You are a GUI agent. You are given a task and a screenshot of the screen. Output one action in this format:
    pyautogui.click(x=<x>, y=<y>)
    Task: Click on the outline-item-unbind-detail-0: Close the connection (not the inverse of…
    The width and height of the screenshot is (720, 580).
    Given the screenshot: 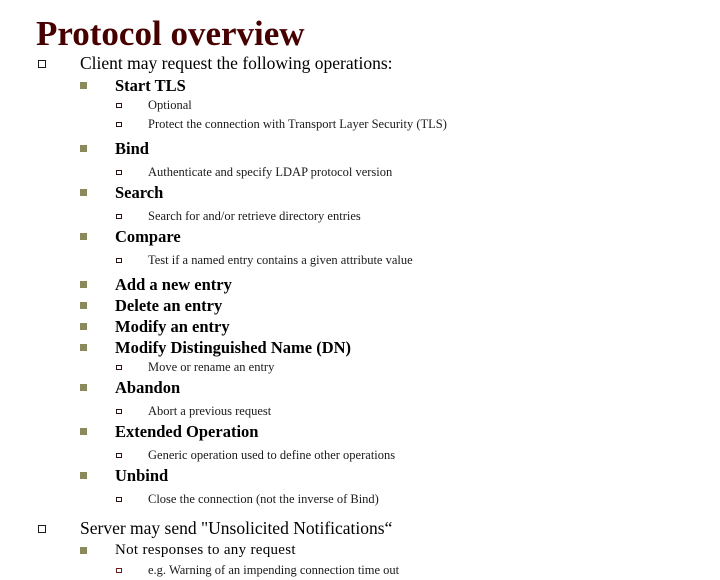 What is the action you would take?
    pyautogui.click(x=360, y=499)
    